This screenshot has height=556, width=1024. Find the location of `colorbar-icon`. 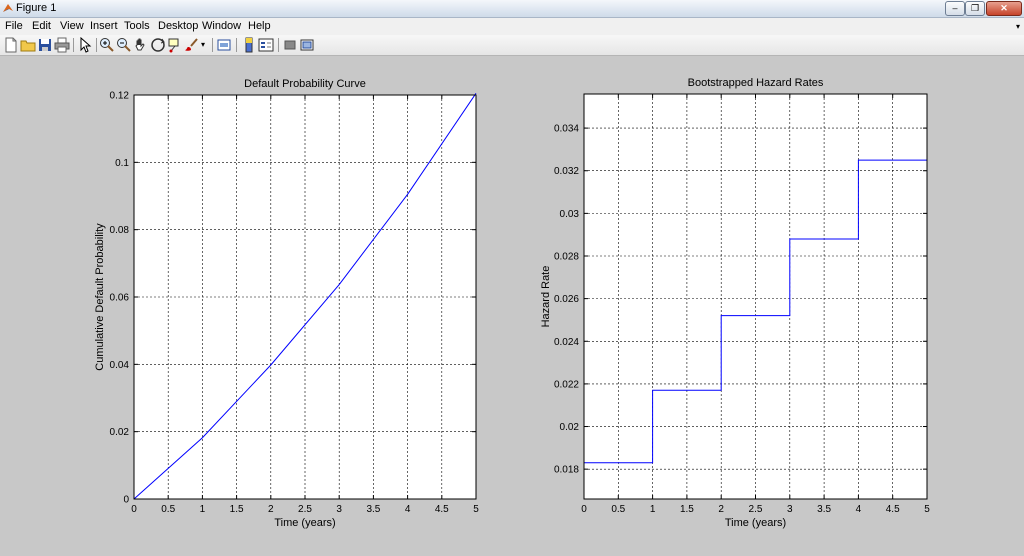

colorbar-icon is located at coordinates (249, 45).